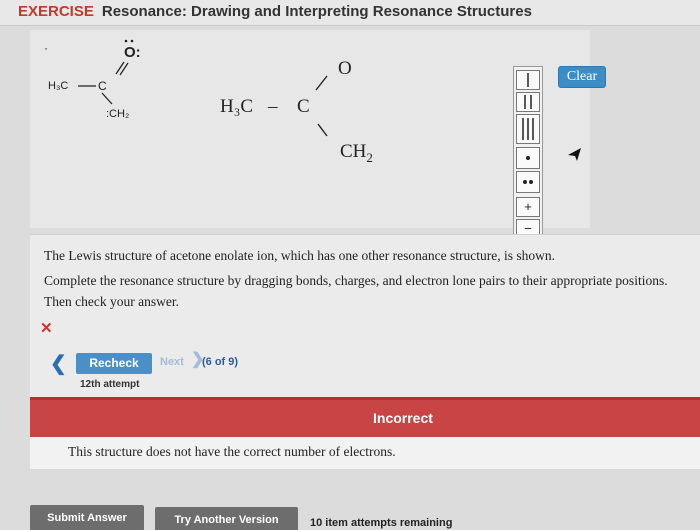 This screenshot has height=530, width=700. I want to click on clear-button: Clear, so click(582, 77).